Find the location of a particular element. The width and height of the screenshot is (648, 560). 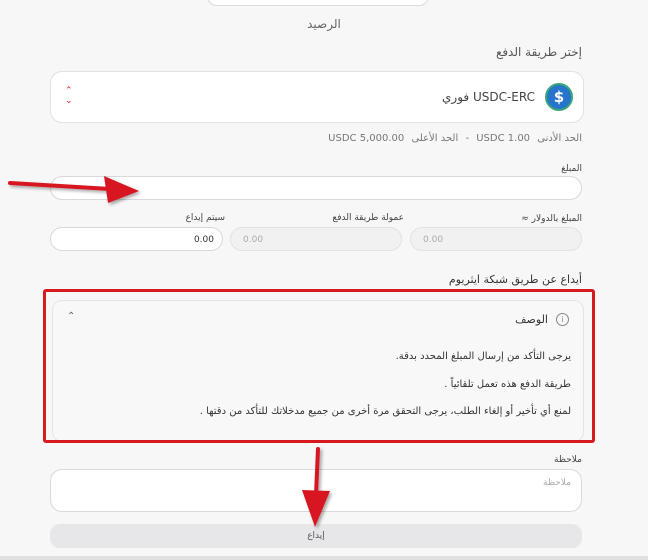

arrow-down-head is located at coordinates (316, 508).